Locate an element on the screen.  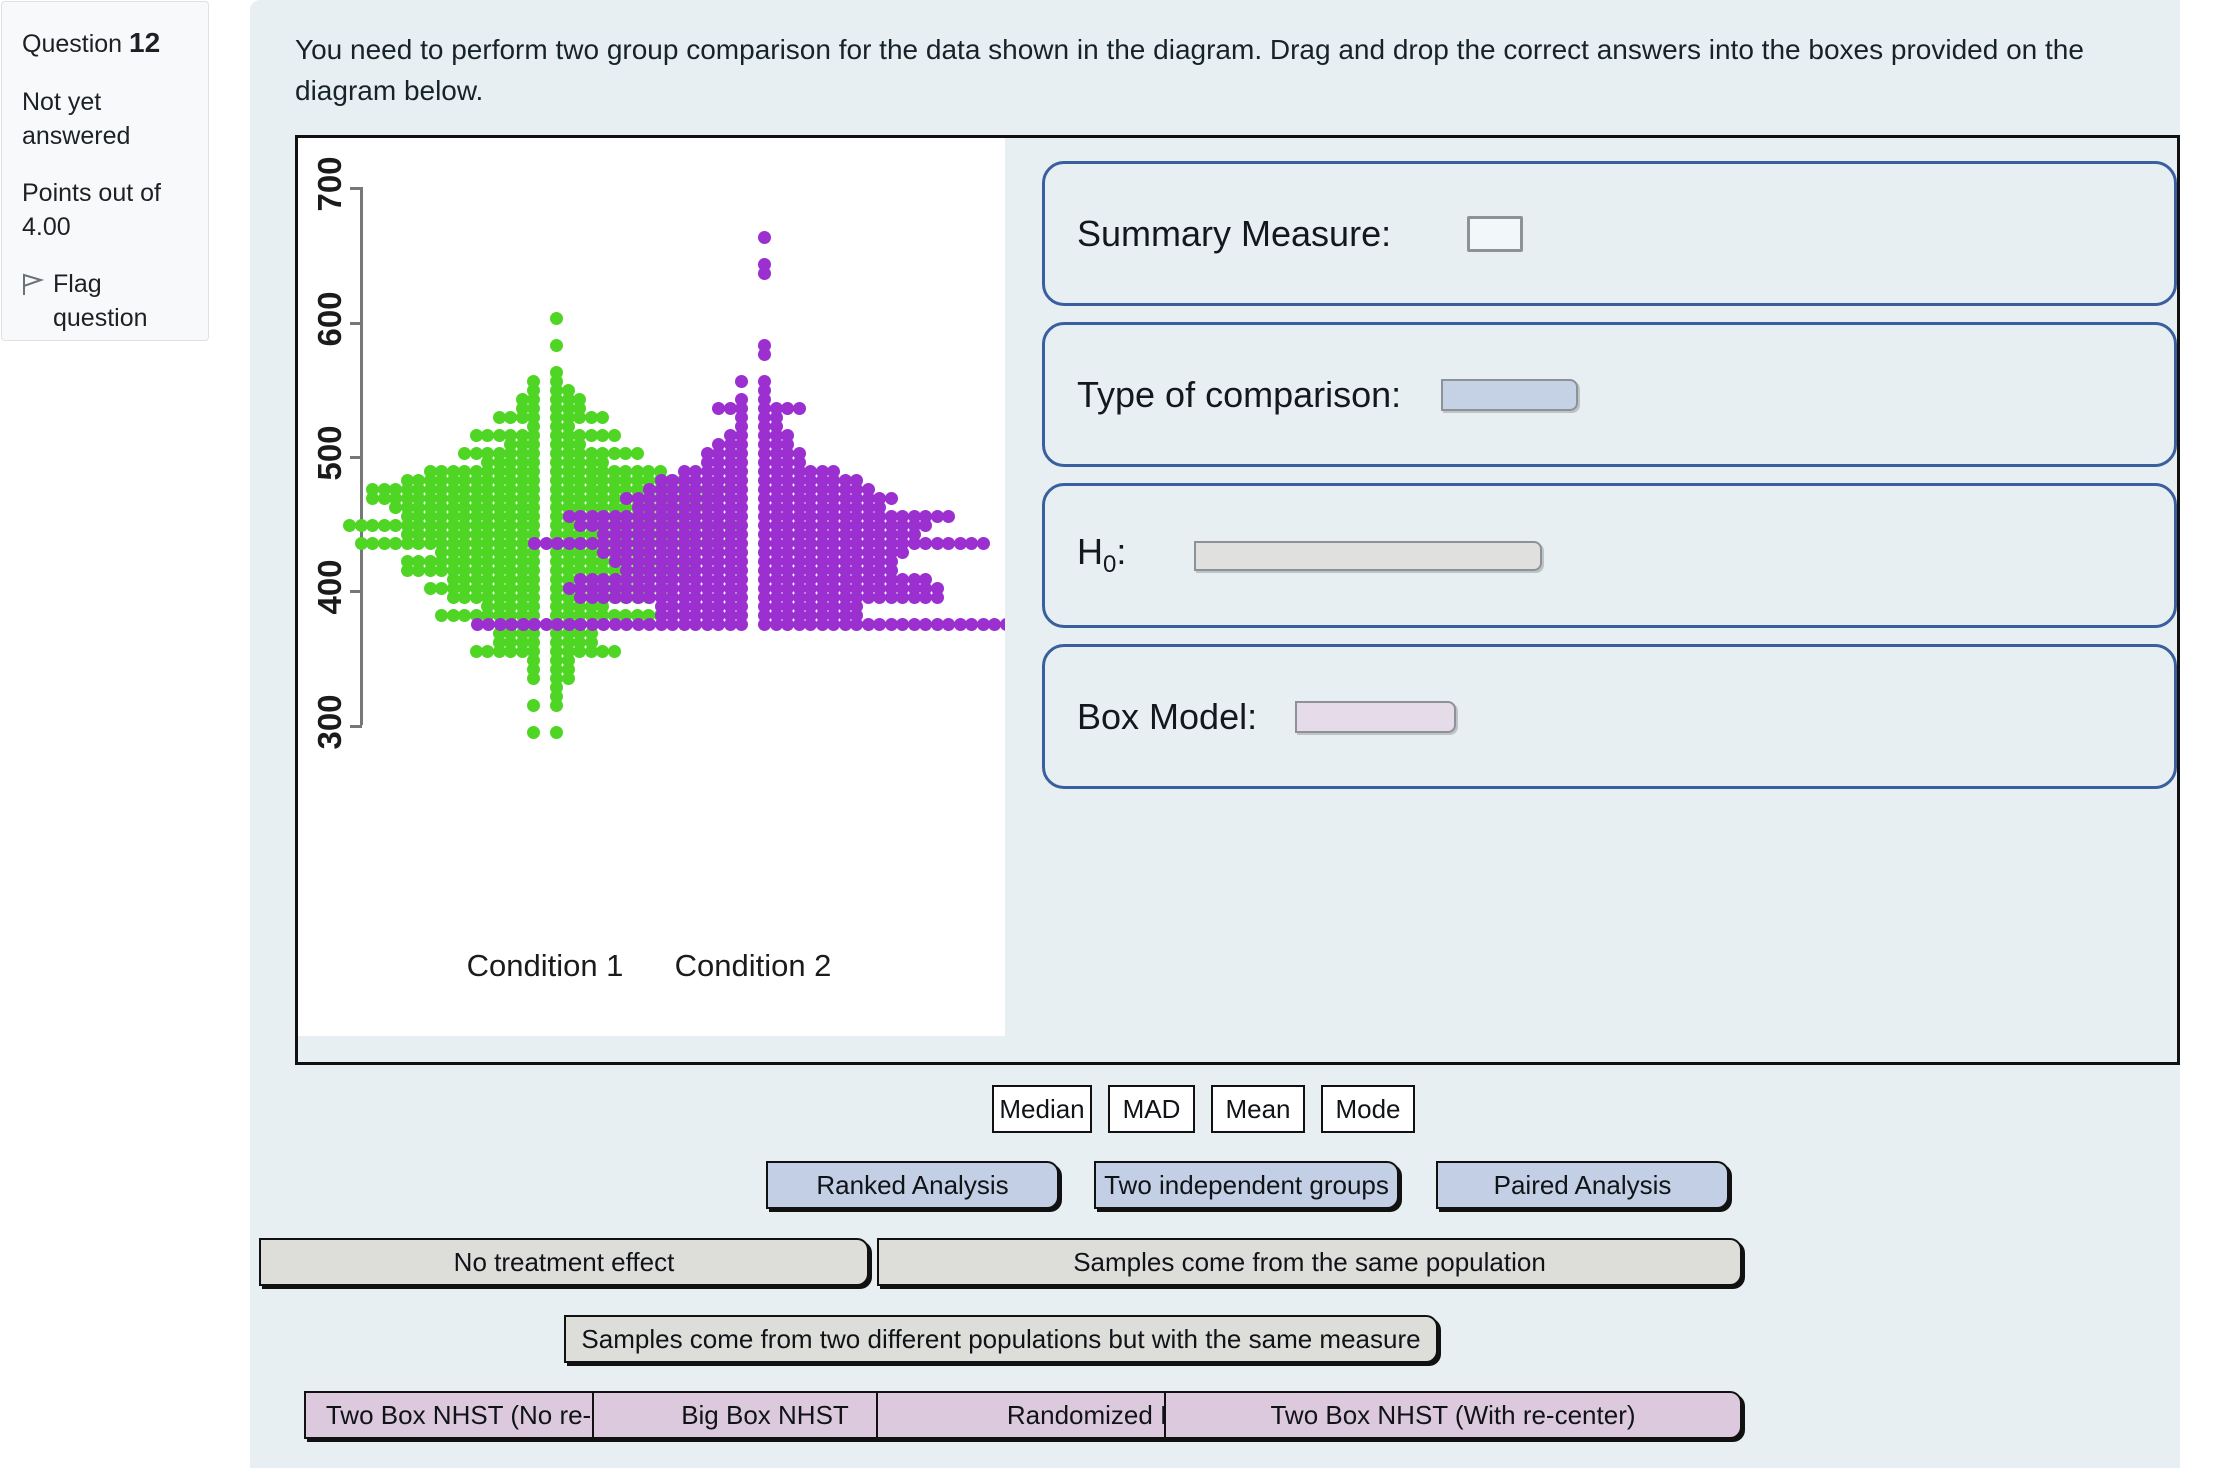
x-axis-category-label: Condition 2 is located at coordinates (753, 965).